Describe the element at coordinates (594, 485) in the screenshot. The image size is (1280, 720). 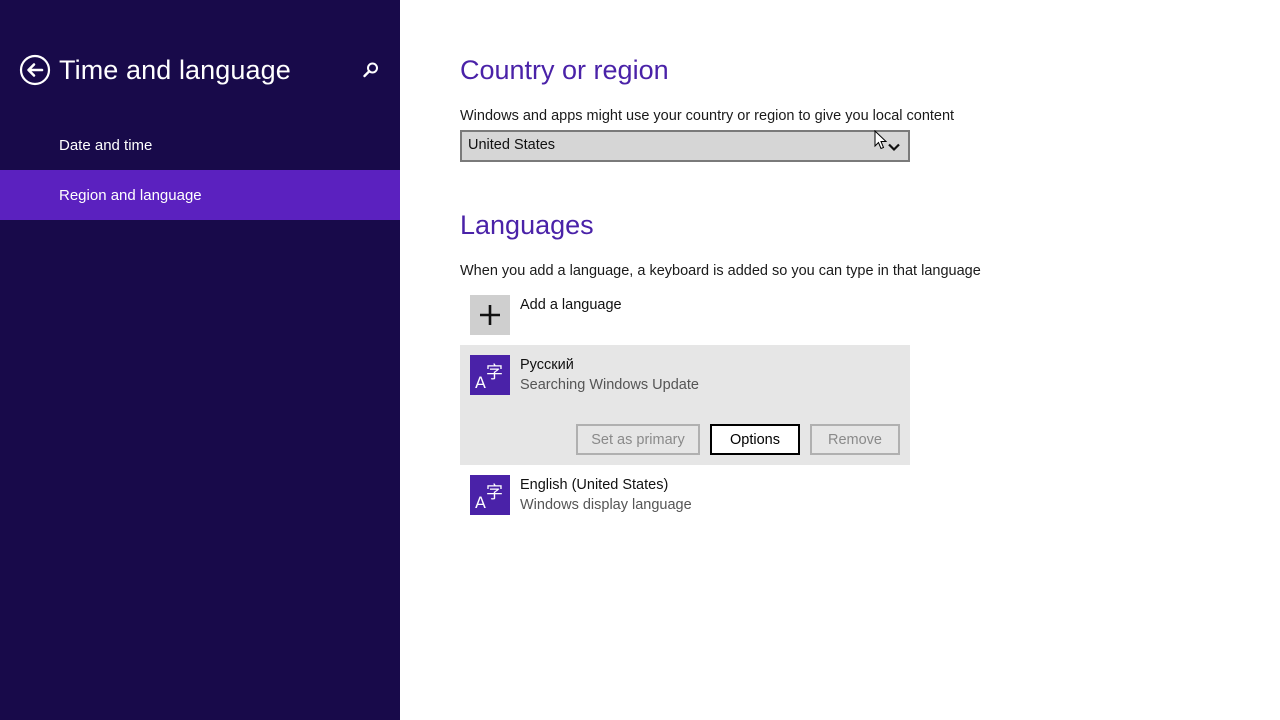
I see `language-name: English (United States)` at that location.